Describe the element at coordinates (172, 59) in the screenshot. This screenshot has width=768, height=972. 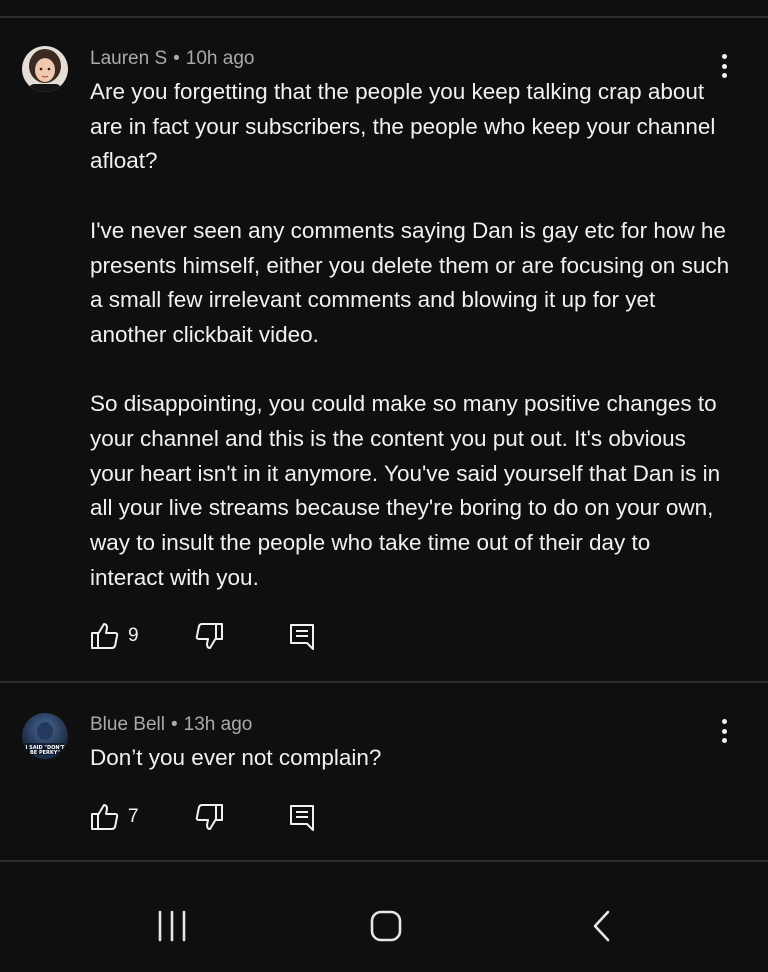
I see `comment-meta: Lauren S • 10h ago` at that location.